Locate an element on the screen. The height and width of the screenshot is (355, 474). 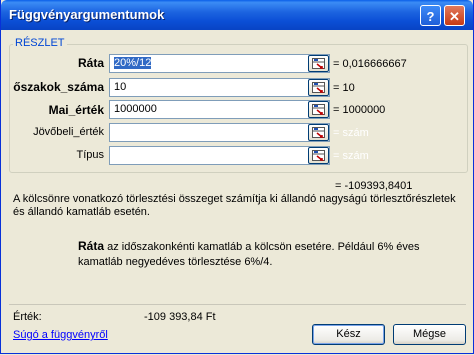
arg-label-present-value: Mai_érték is located at coordinates (76, 110).